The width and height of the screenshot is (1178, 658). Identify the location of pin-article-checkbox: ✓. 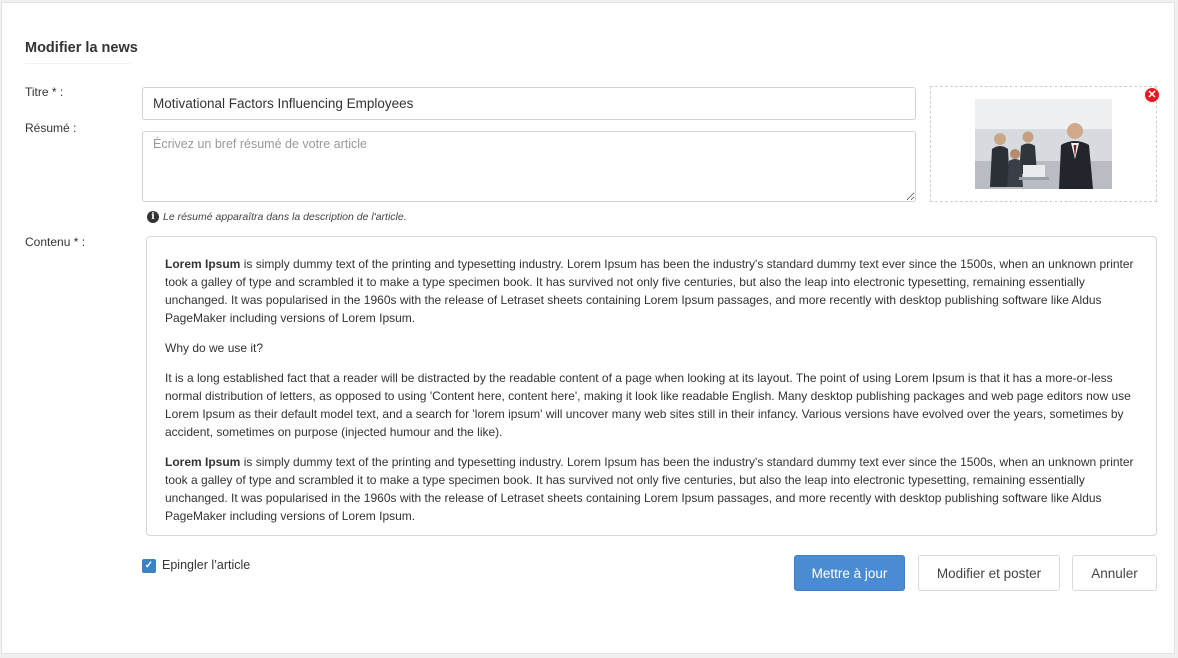
(149, 566).